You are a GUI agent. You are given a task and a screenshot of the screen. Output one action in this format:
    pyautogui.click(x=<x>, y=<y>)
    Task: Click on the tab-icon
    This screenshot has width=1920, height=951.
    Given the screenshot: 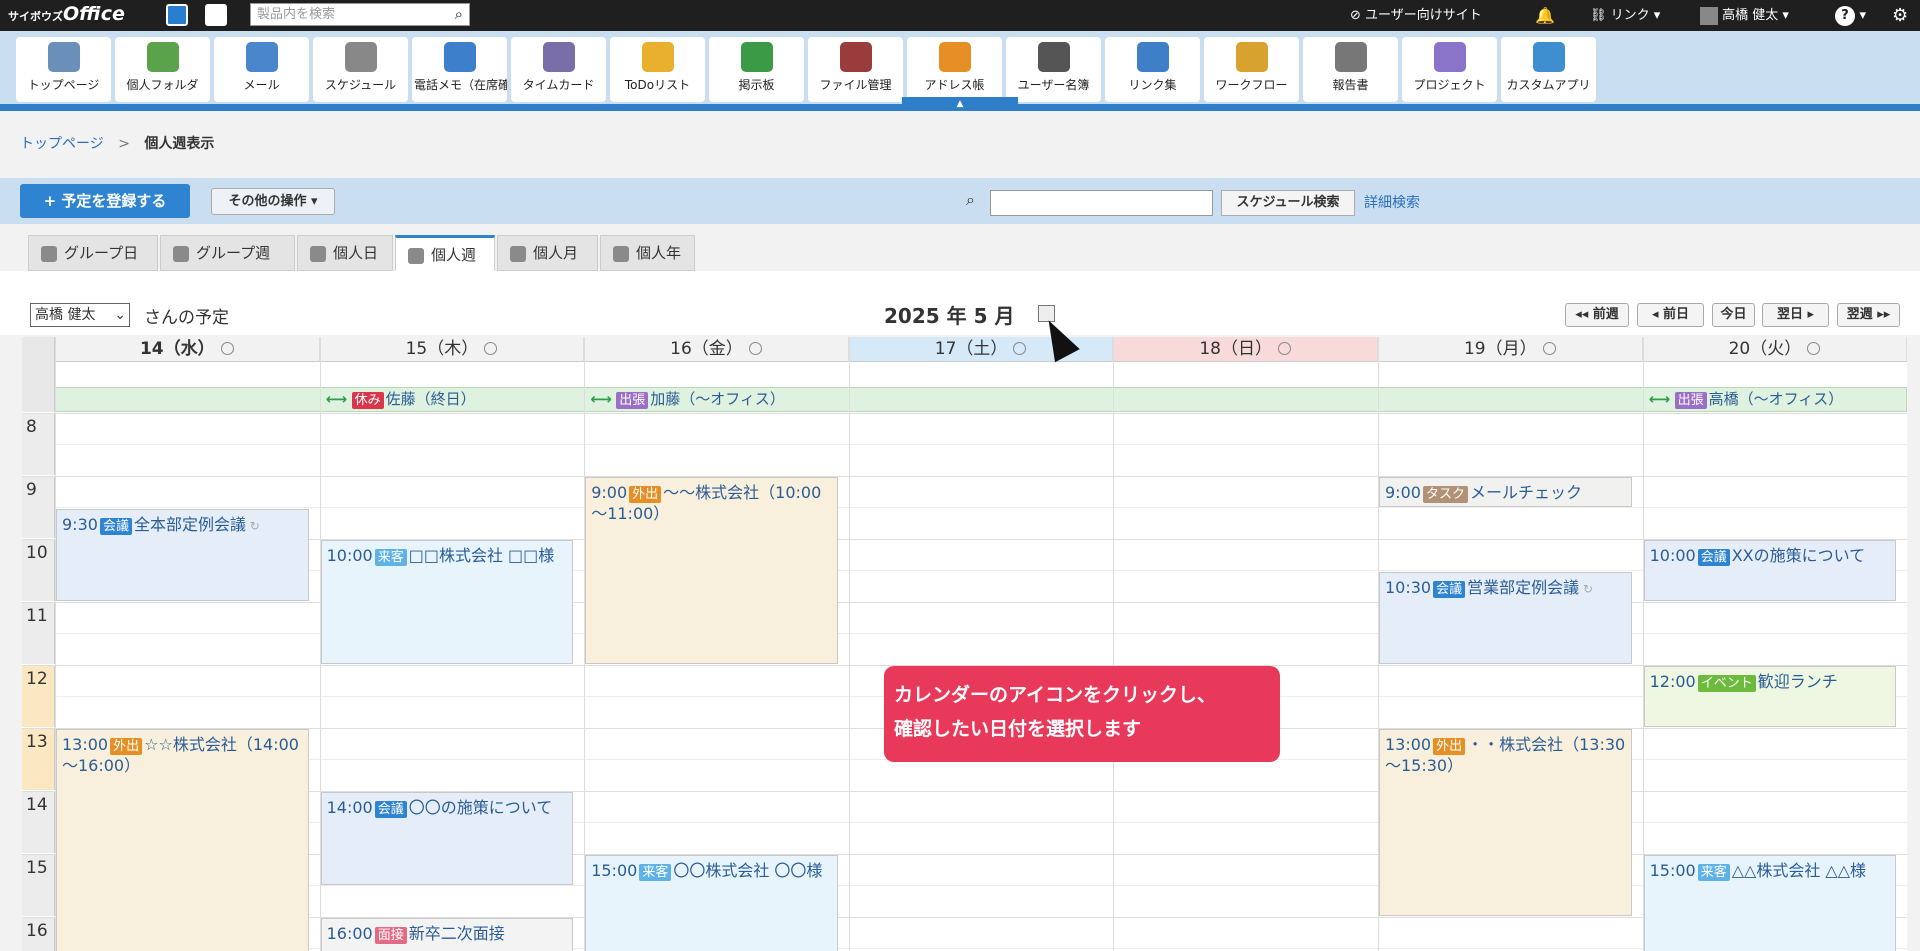 What is the action you would take?
    pyautogui.click(x=318, y=254)
    